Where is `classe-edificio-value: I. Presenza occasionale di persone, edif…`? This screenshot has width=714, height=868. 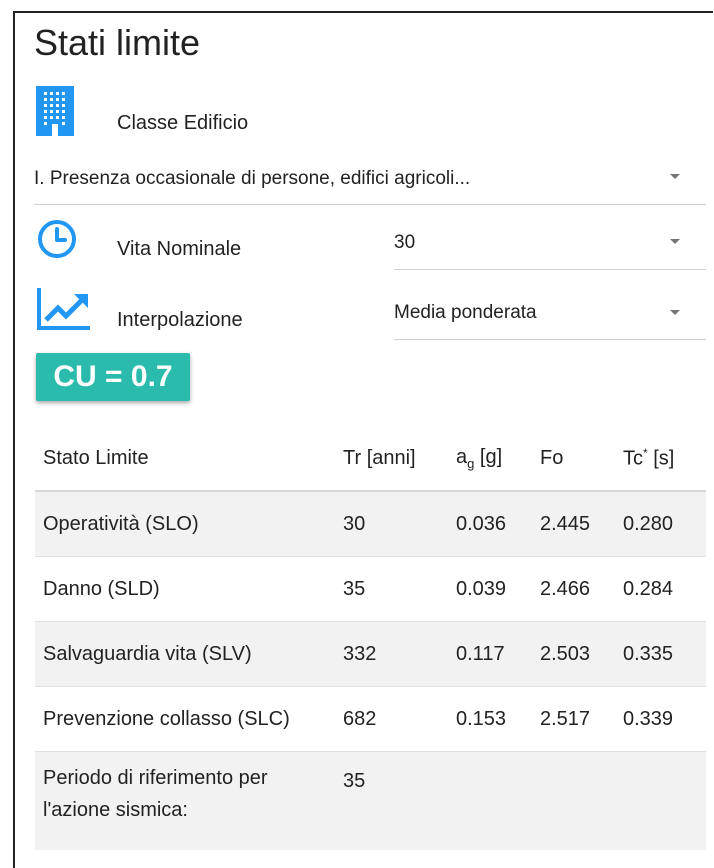
classe-edificio-value: I. Presenza occasionale di persone, edif… is located at coordinates (252, 178).